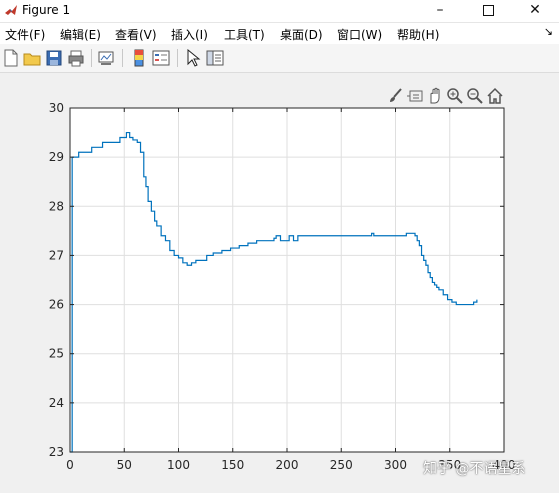 The width and height of the screenshot is (559, 493). What do you see at coordinates (395, 465) in the screenshot?
I see `x-tick-label: 300` at bounding box center [395, 465].